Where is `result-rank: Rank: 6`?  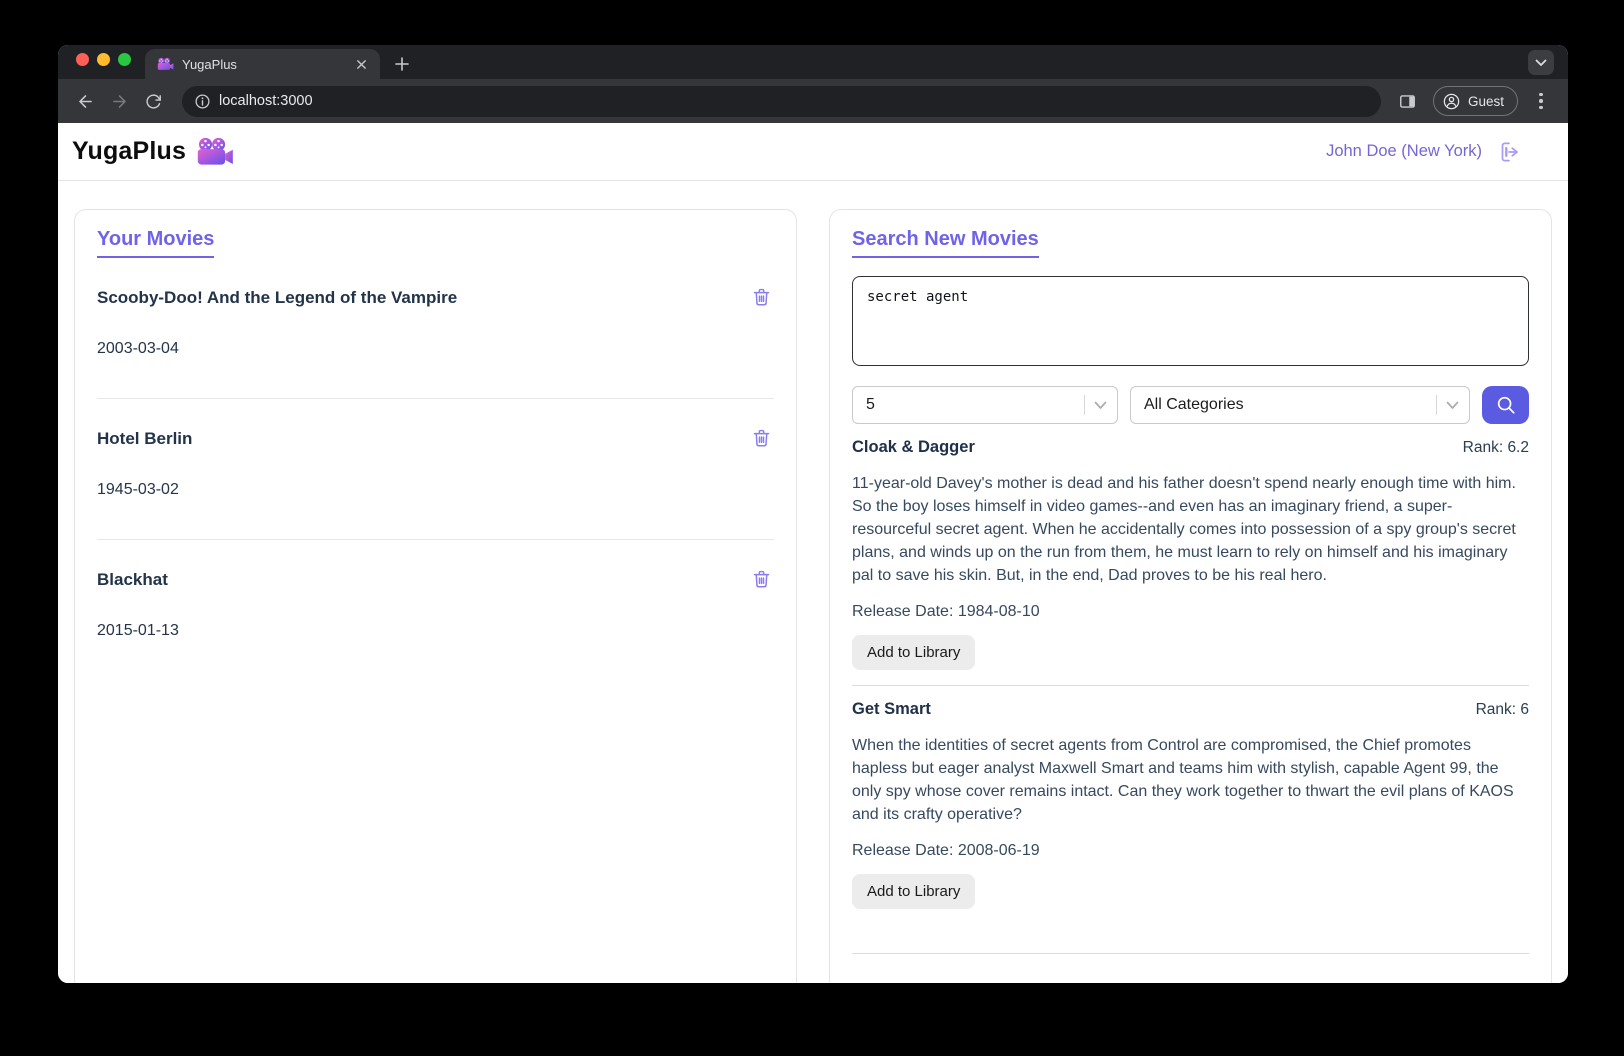 result-rank: Rank: 6 is located at coordinates (1502, 709).